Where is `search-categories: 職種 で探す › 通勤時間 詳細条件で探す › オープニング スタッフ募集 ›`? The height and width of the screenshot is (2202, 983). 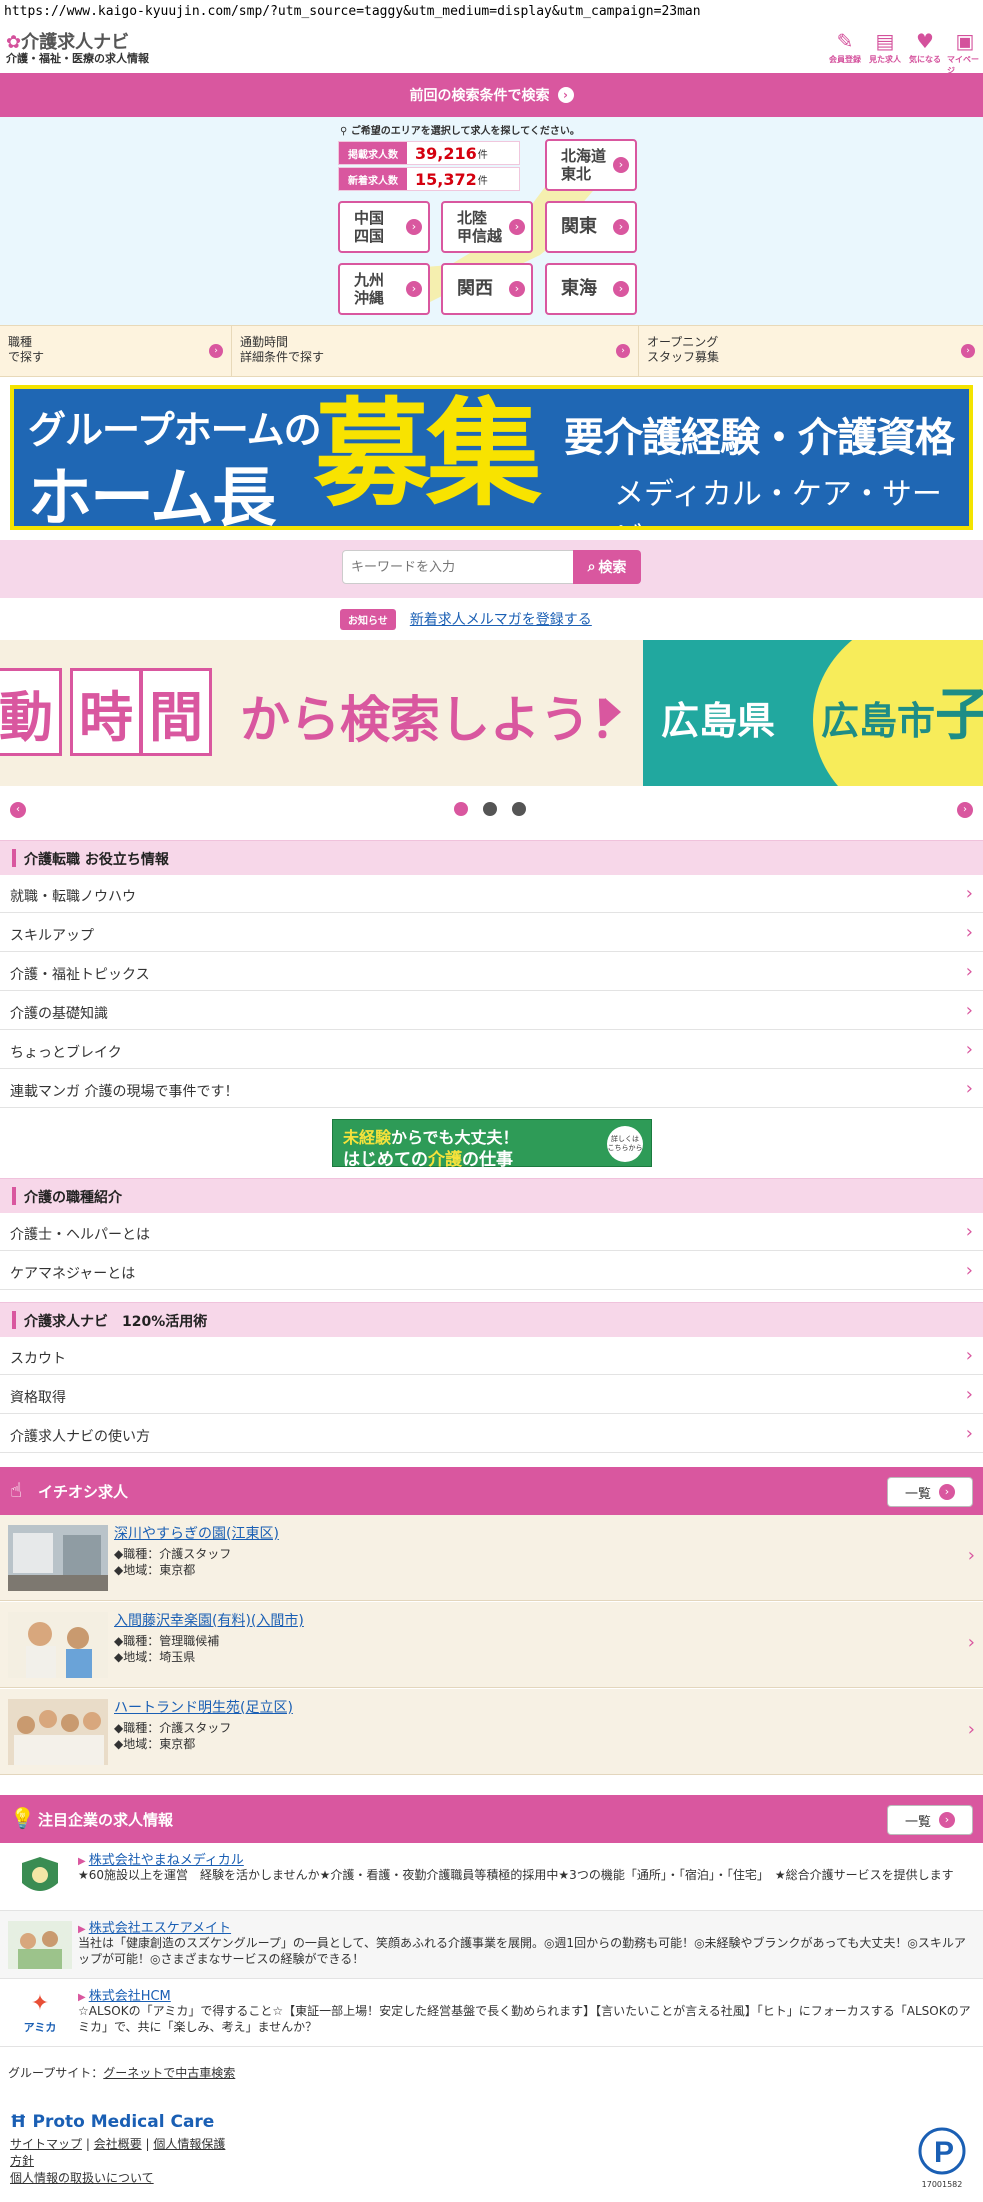 search-categories: 職種 で探す › 通勤時間 詳細条件で探す › オープニング スタッフ募集 › is located at coordinates (491, 351).